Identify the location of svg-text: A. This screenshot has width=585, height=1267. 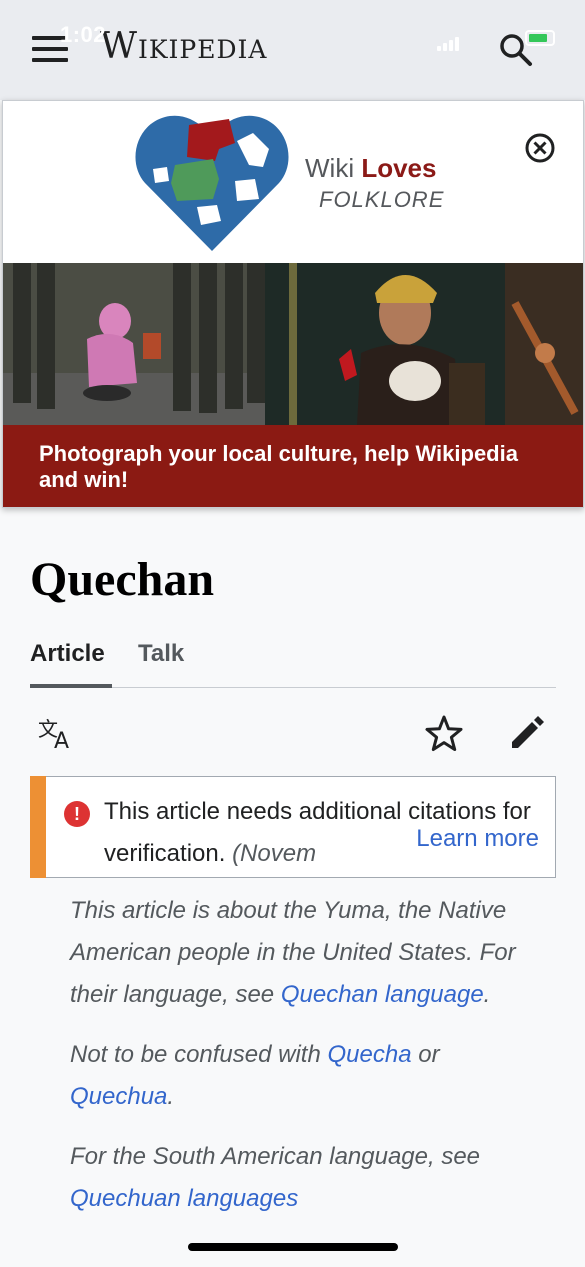
(61, 741).